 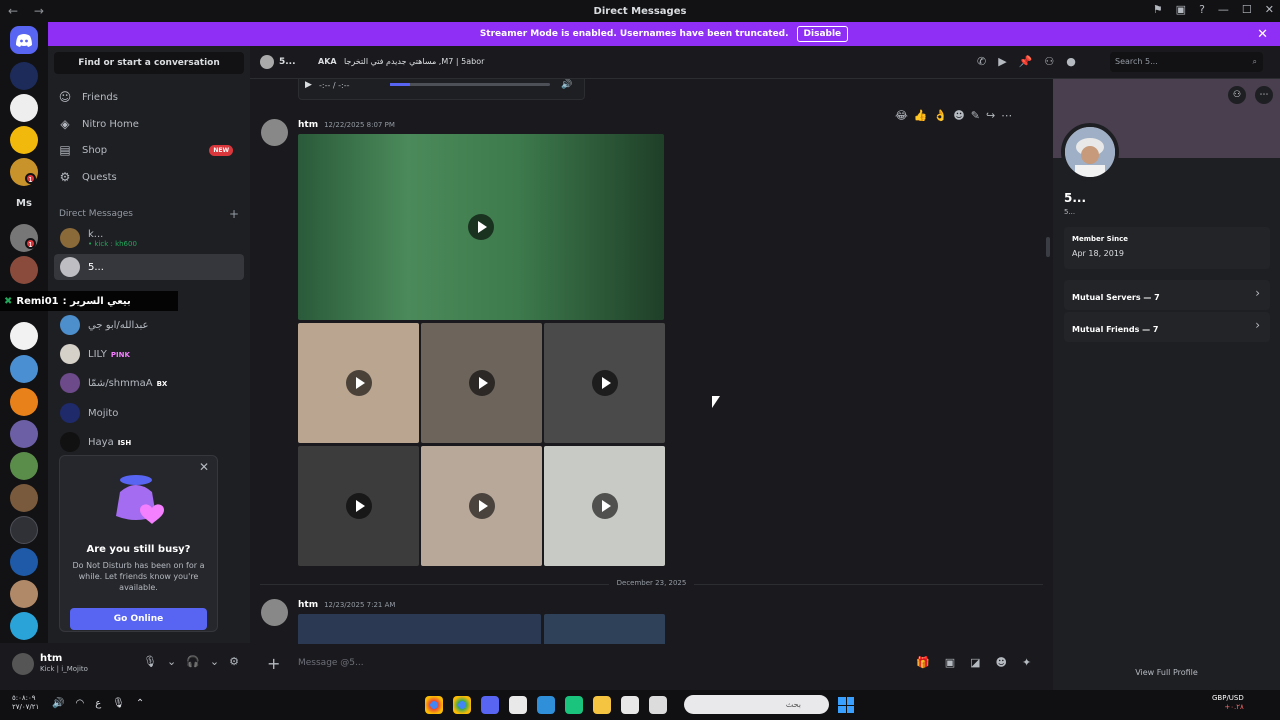 What do you see at coordinates (981, 61) in the screenshot?
I see `phone-call-icon: ✆` at bounding box center [981, 61].